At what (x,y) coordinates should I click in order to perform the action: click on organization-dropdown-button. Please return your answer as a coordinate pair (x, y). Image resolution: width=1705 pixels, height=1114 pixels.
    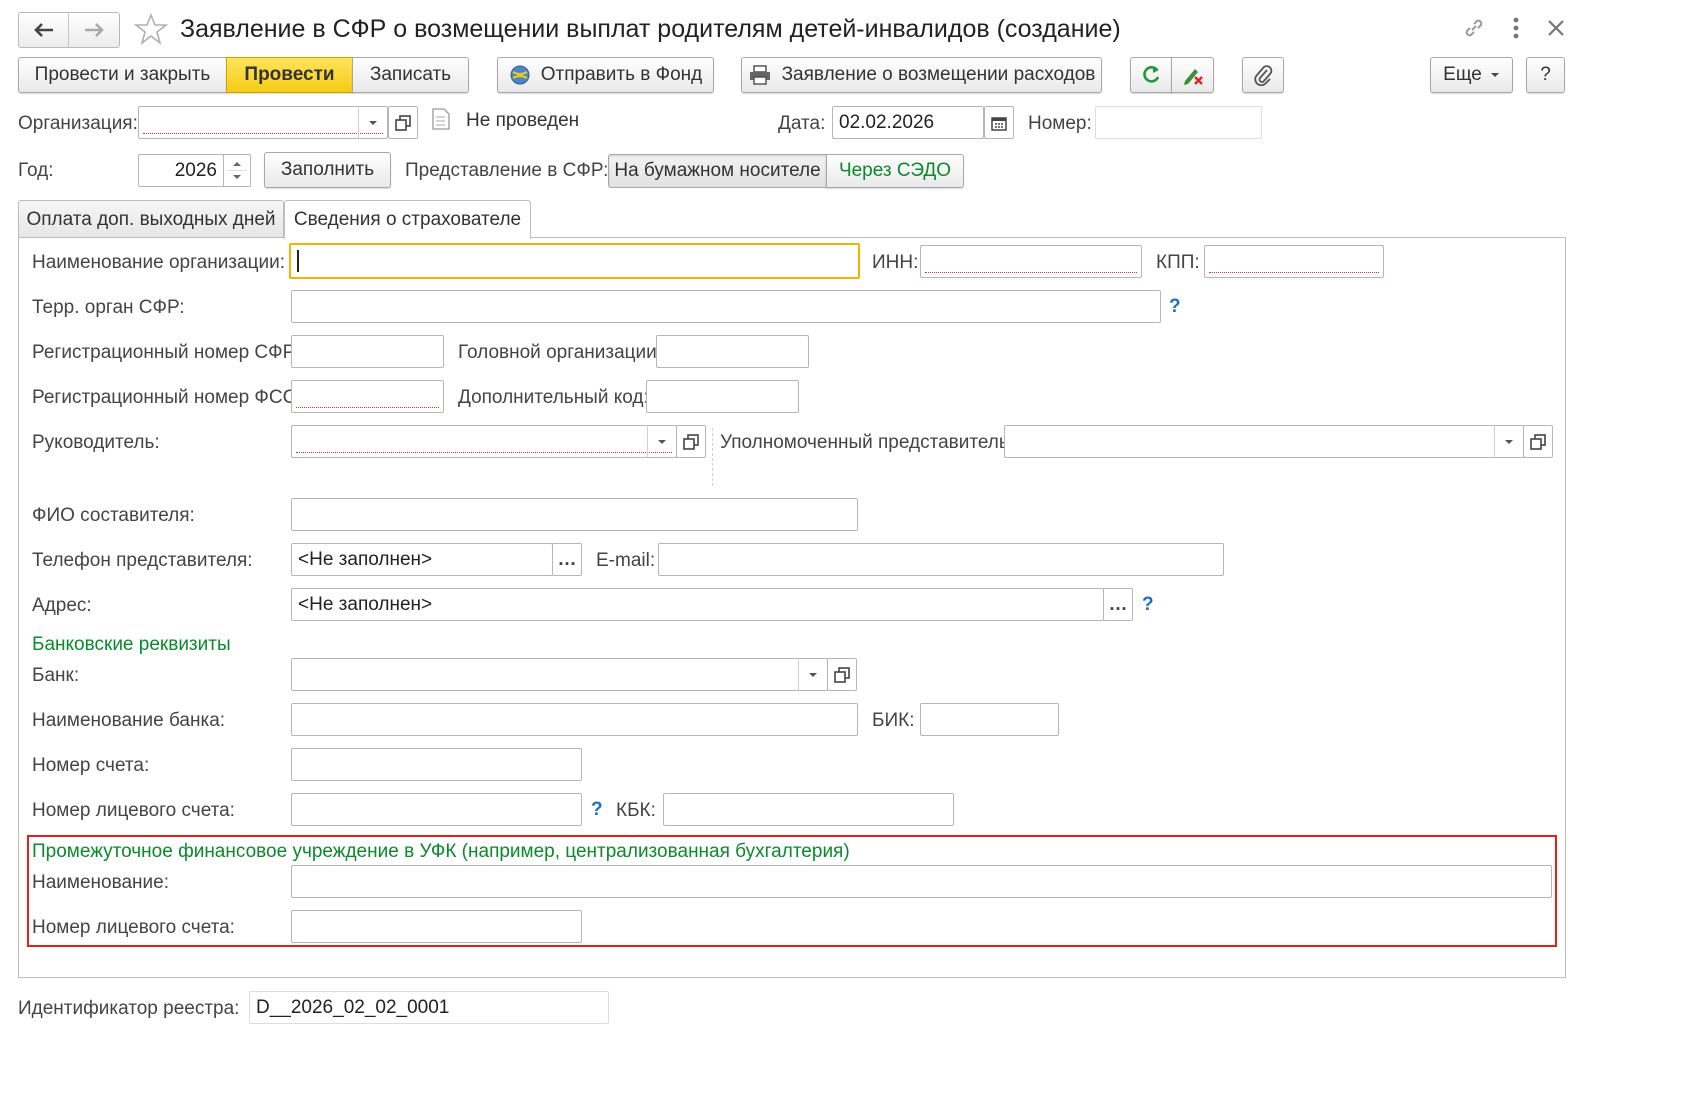
    Looking at the image, I should click on (372, 122).